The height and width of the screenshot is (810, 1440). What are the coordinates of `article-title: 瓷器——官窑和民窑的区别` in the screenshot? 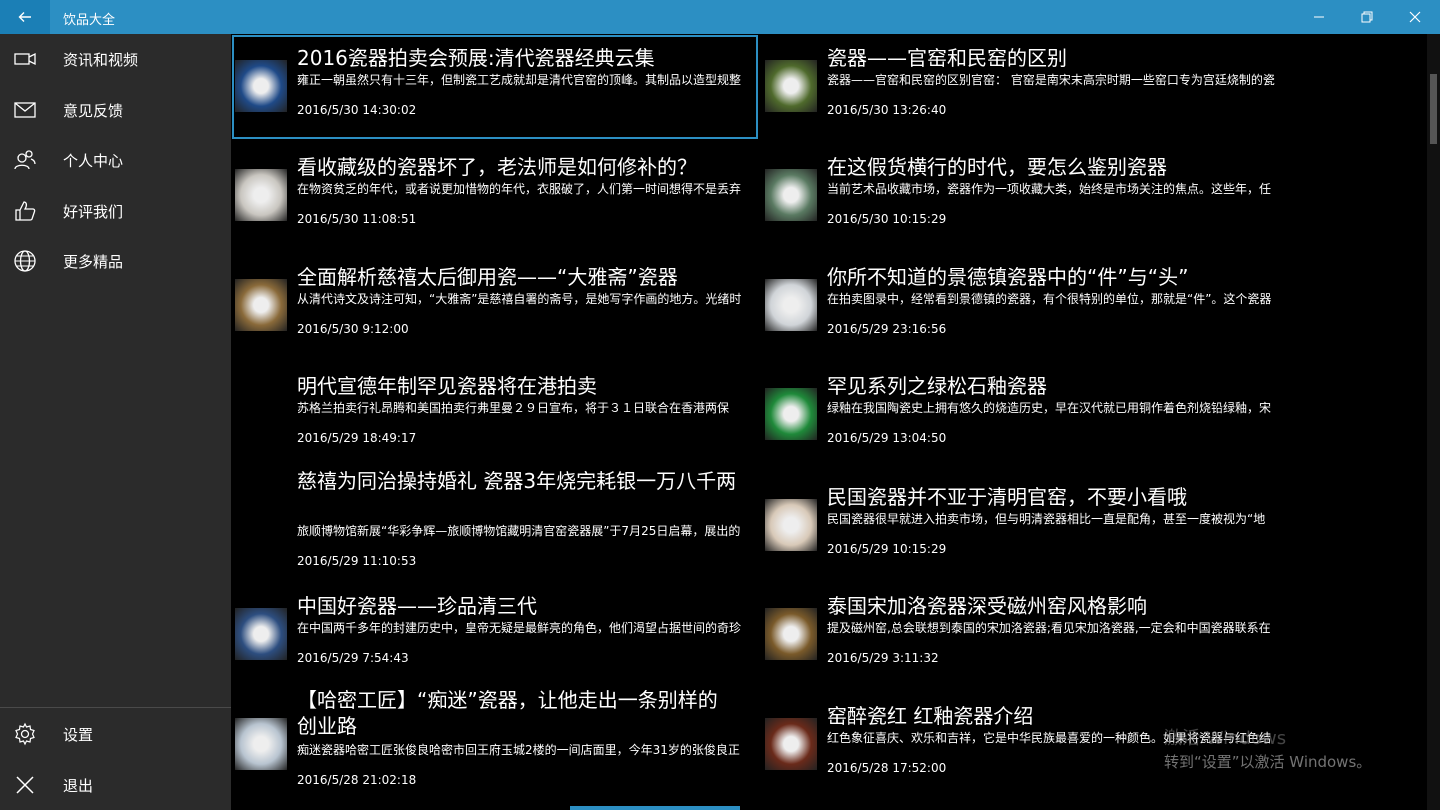 It's located at (947, 58).